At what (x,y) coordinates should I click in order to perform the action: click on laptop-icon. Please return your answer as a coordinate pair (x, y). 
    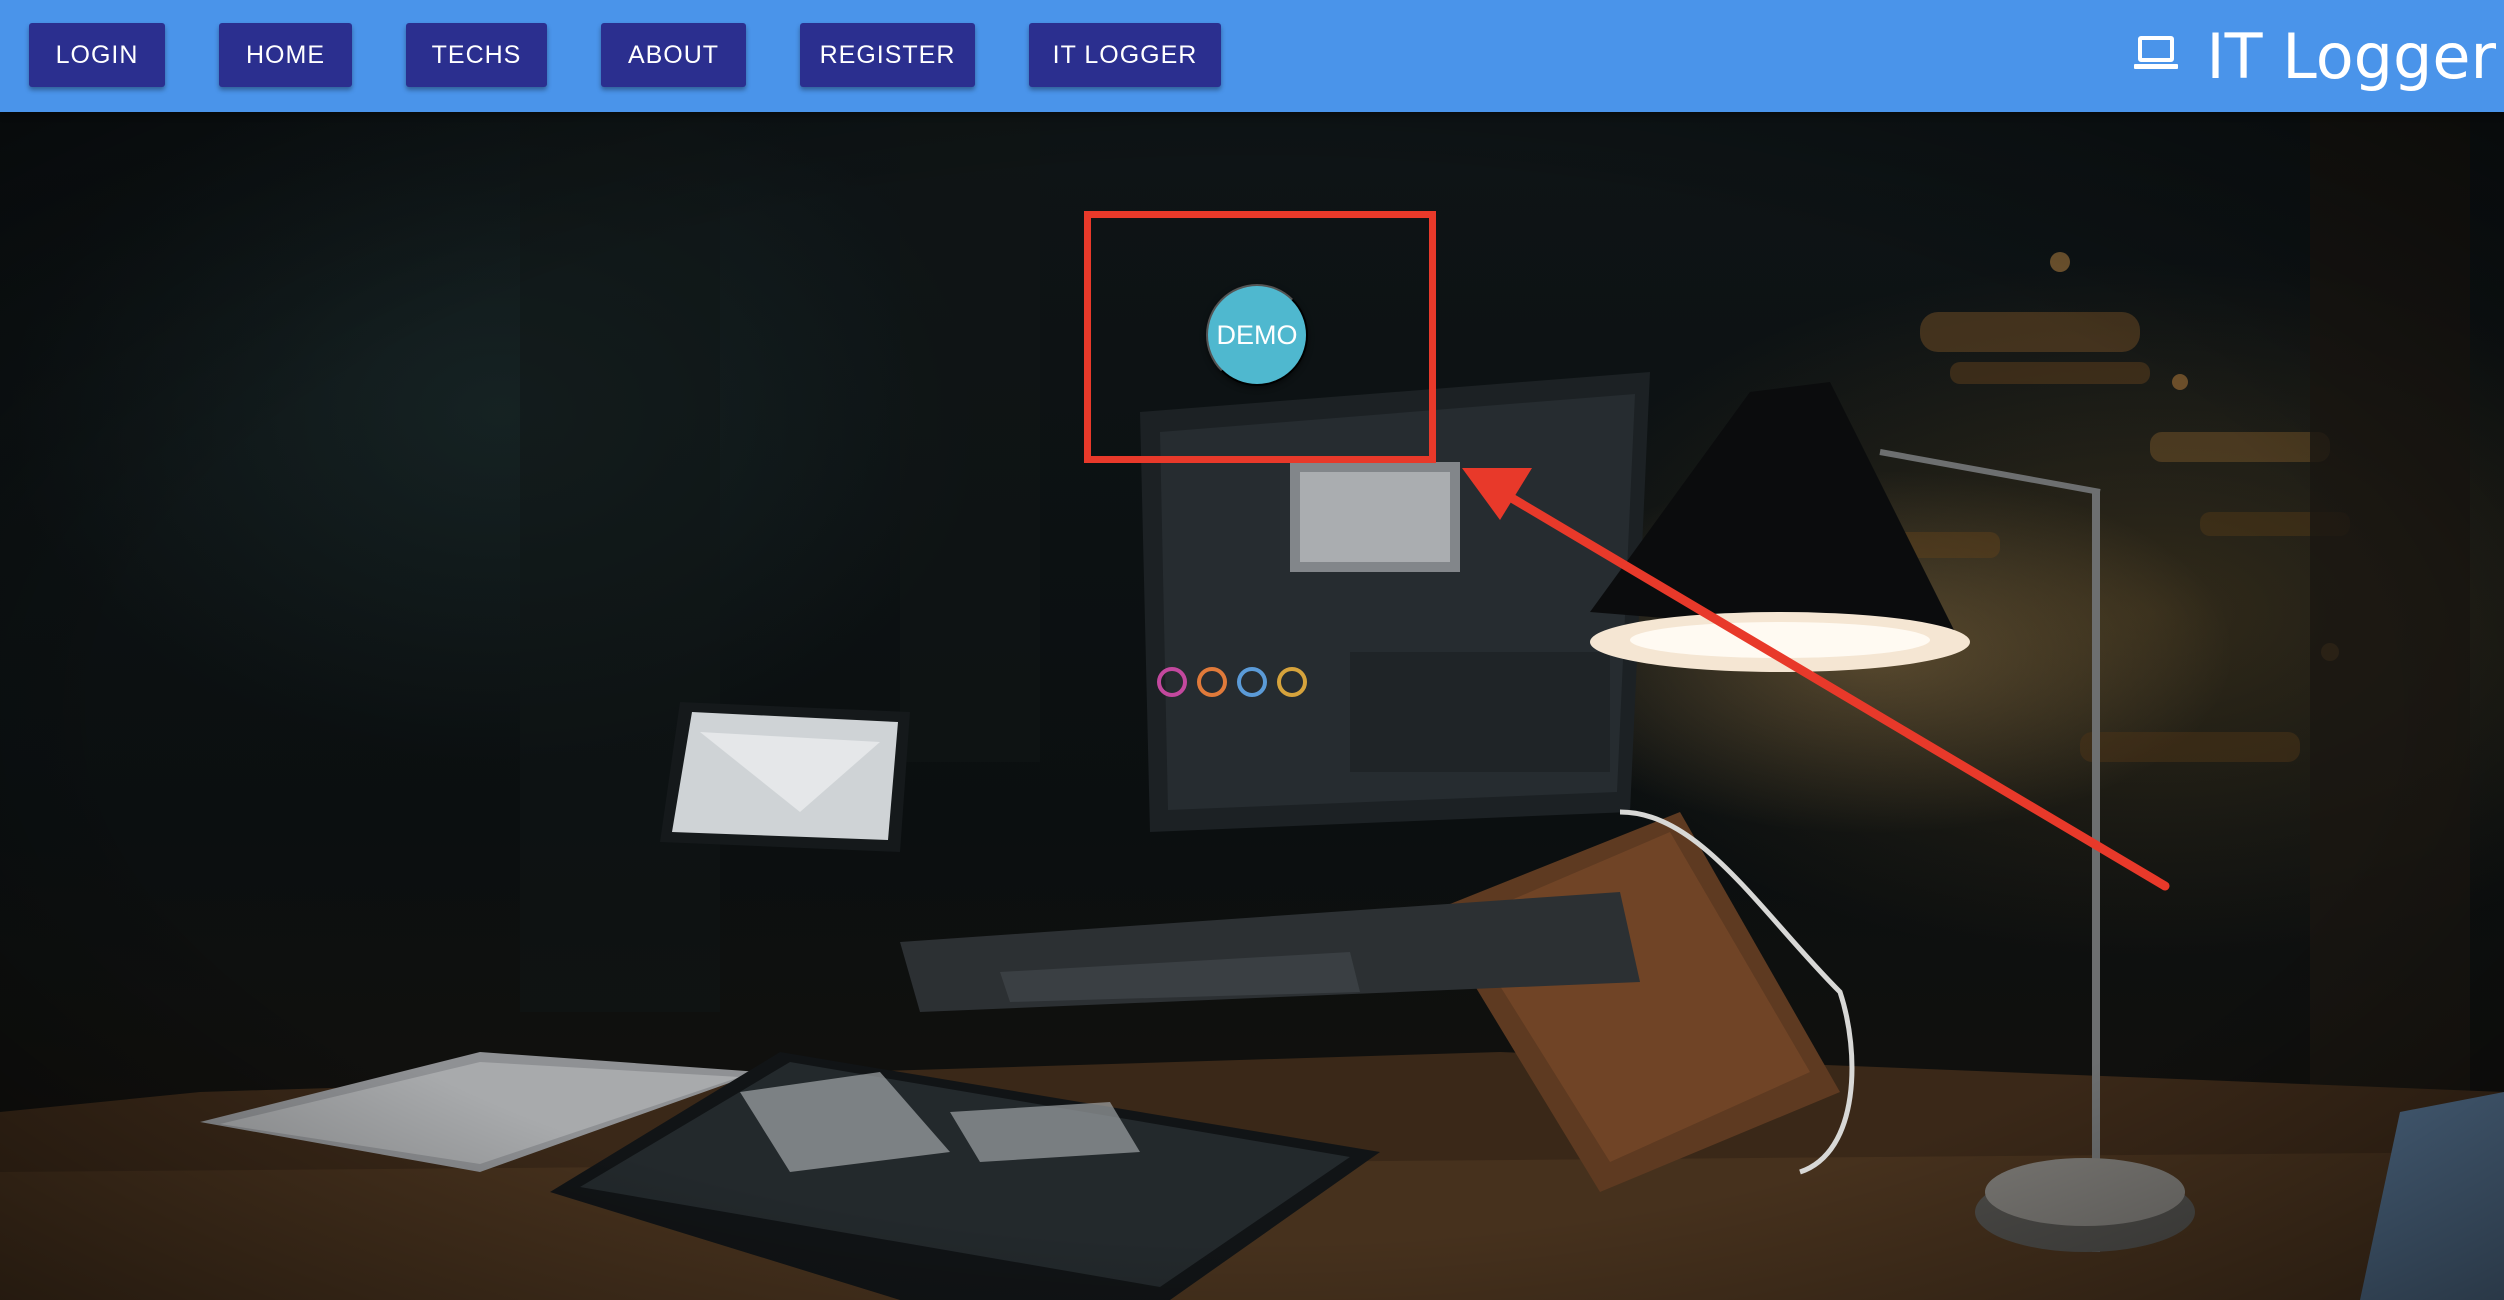
    Looking at the image, I should click on (2156, 52).